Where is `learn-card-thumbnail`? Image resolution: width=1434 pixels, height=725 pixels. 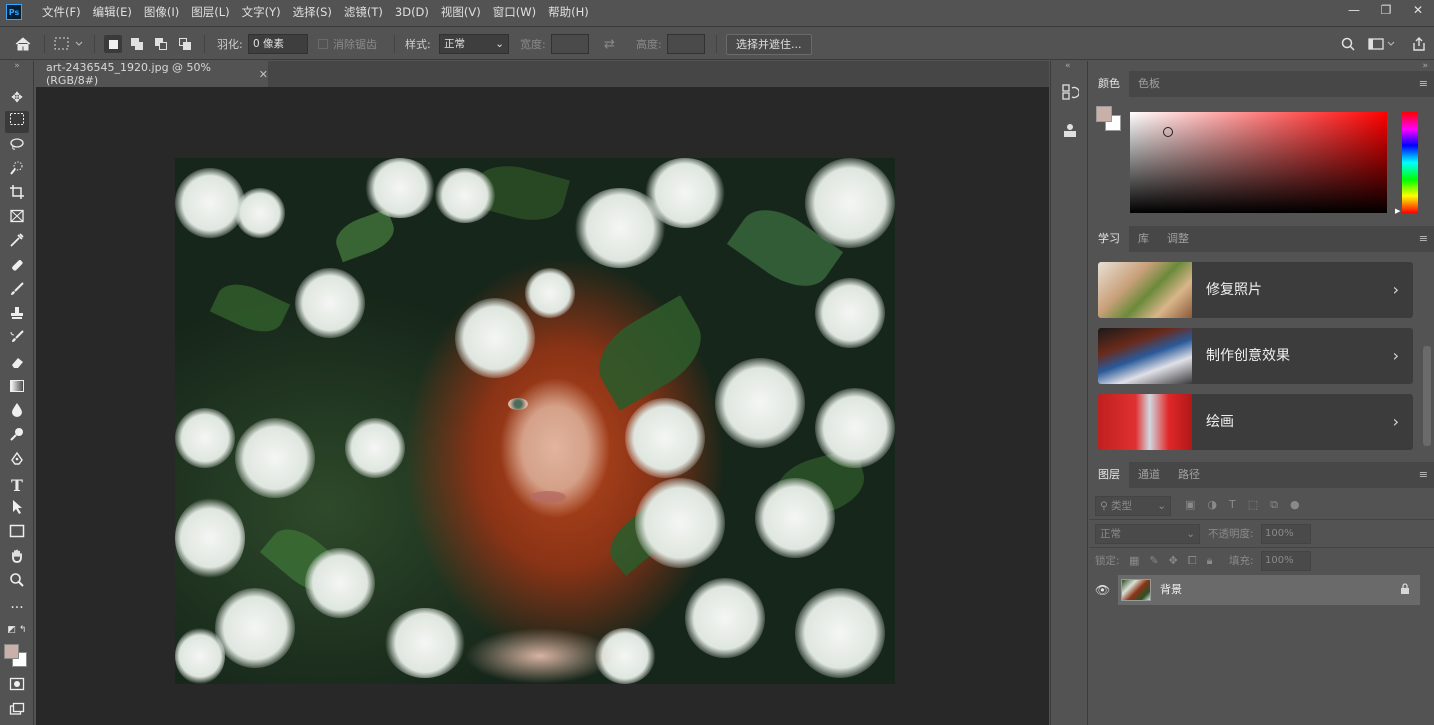
learn-card-thumbnail is located at coordinates (1145, 422).